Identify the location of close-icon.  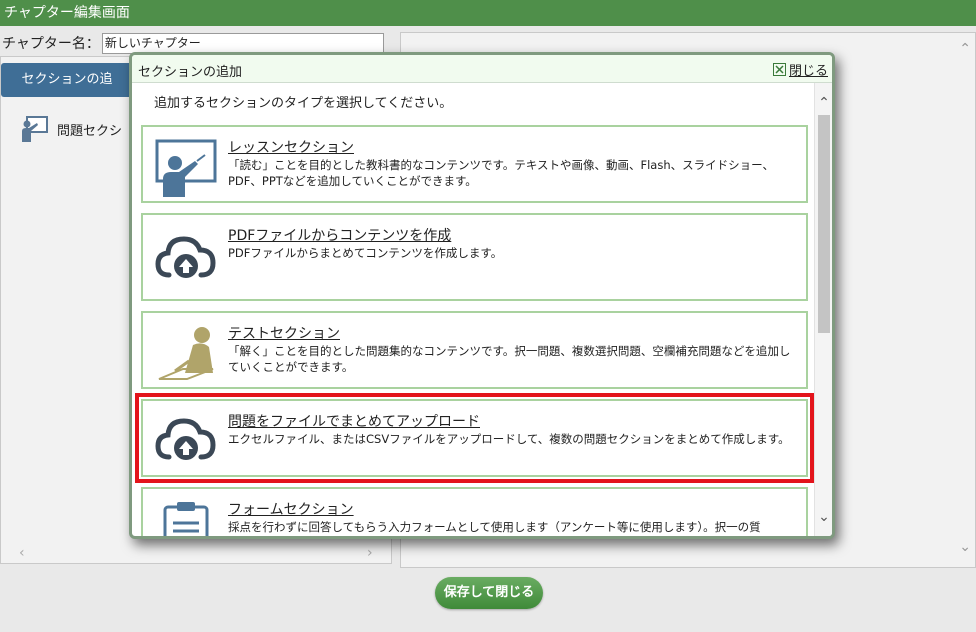
(779, 69).